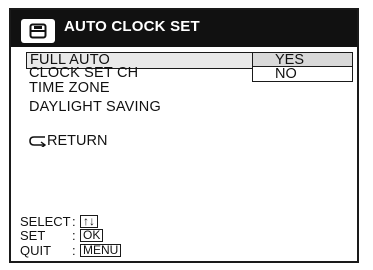  What do you see at coordinates (37, 141) in the screenshot?
I see `return-arrow-icon` at bounding box center [37, 141].